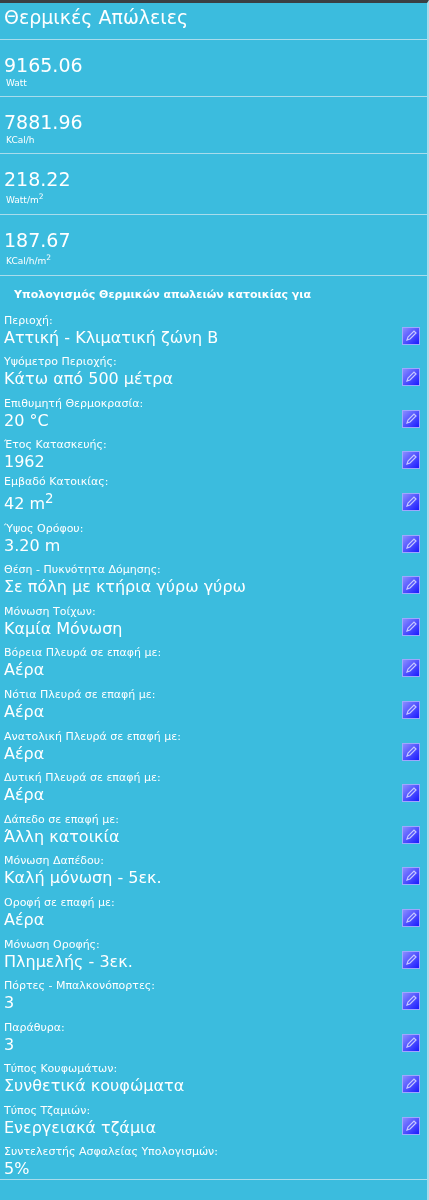 Image resolution: width=429 pixels, height=1200 pixels. What do you see at coordinates (82, 778) in the screenshot?
I see `field-label: Δυτική Πλευρά σε επαφή με:` at bounding box center [82, 778].